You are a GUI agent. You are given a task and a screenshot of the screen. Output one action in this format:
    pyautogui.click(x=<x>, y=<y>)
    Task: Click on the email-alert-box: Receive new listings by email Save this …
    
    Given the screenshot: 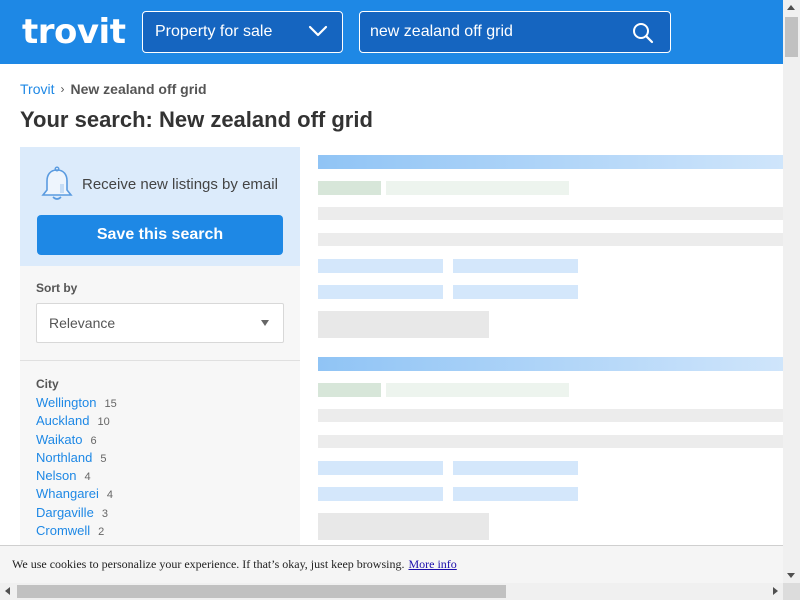 What is the action you would take?
    pyautogui.click(x=160, y=206)
    